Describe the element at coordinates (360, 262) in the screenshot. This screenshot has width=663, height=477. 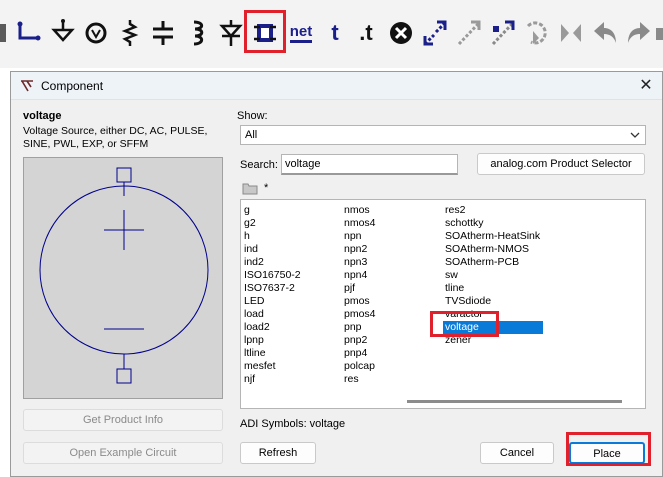
I see `list-item: npn3` at that location.